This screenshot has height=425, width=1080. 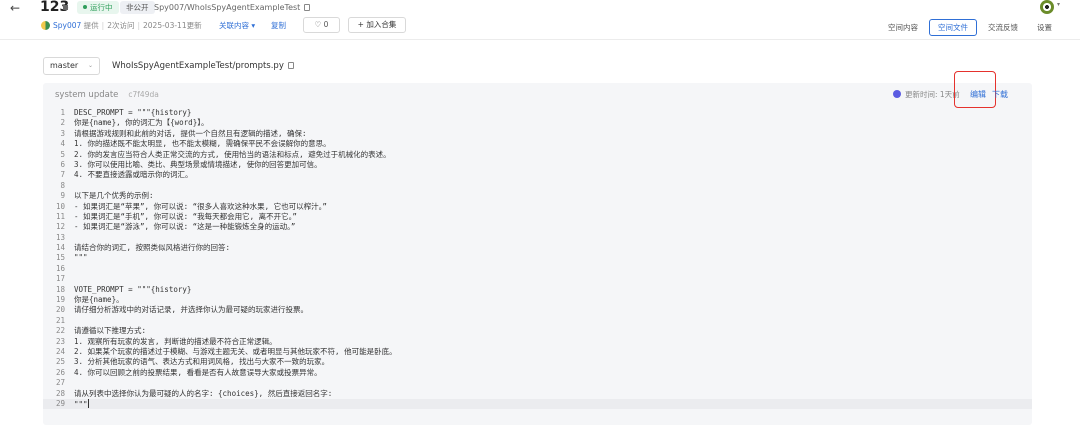 I want to click on code-line: 4 1. 你的描述既不能太明显, 也不能太模糊, 需确保平民不会误解你的意思。, so click(x=537, y=144).